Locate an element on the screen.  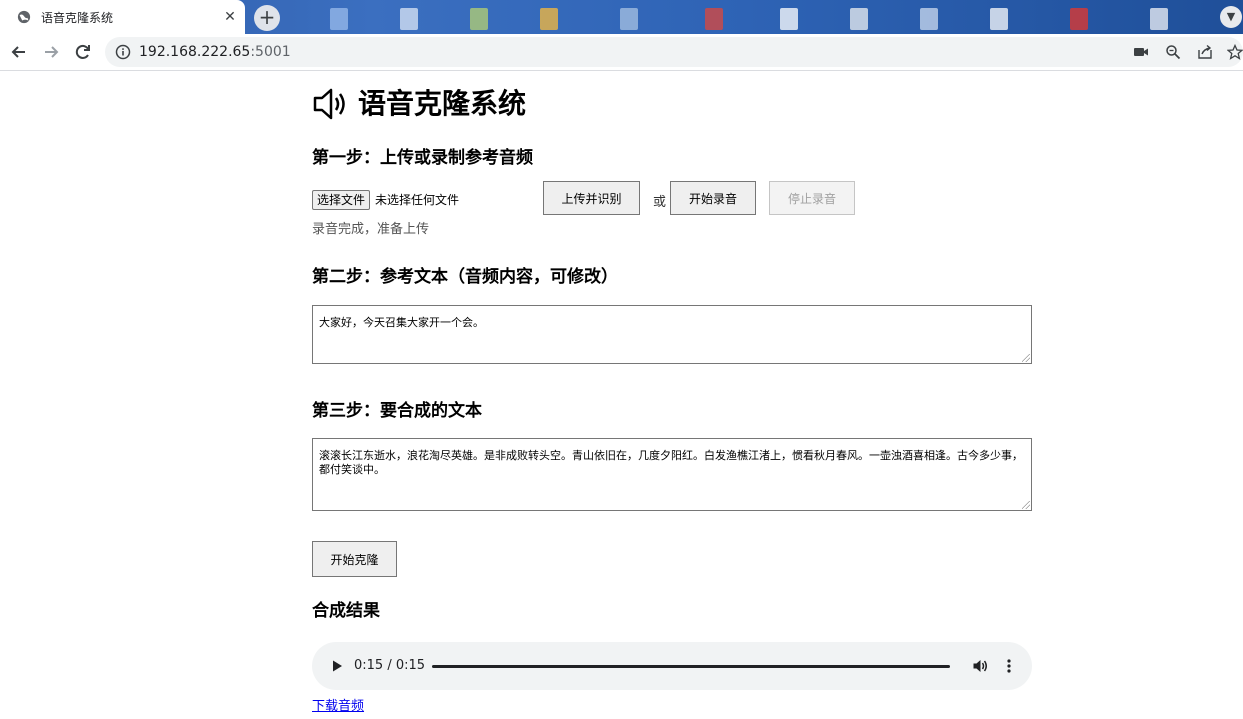
file-status: 未选择任何文件 is located at coordinates (417, 200).